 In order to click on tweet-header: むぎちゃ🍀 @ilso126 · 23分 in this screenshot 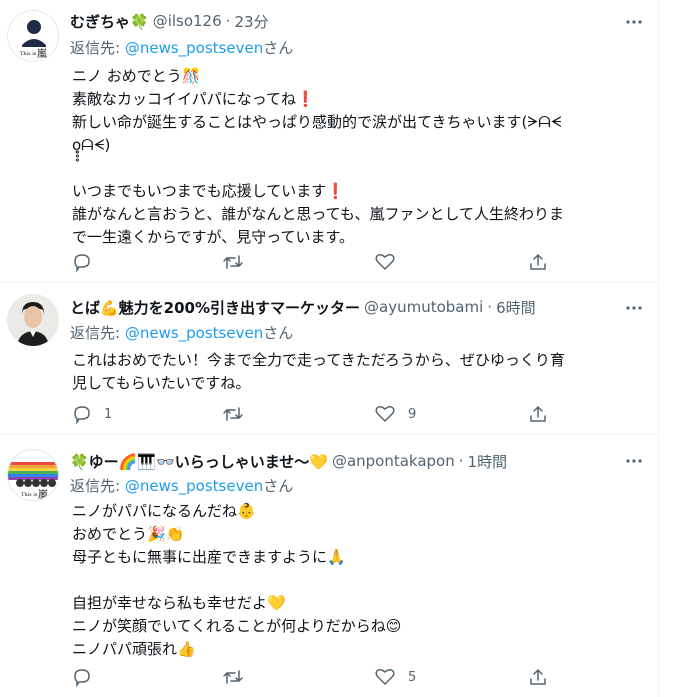, I will do `click(169, 21)`.